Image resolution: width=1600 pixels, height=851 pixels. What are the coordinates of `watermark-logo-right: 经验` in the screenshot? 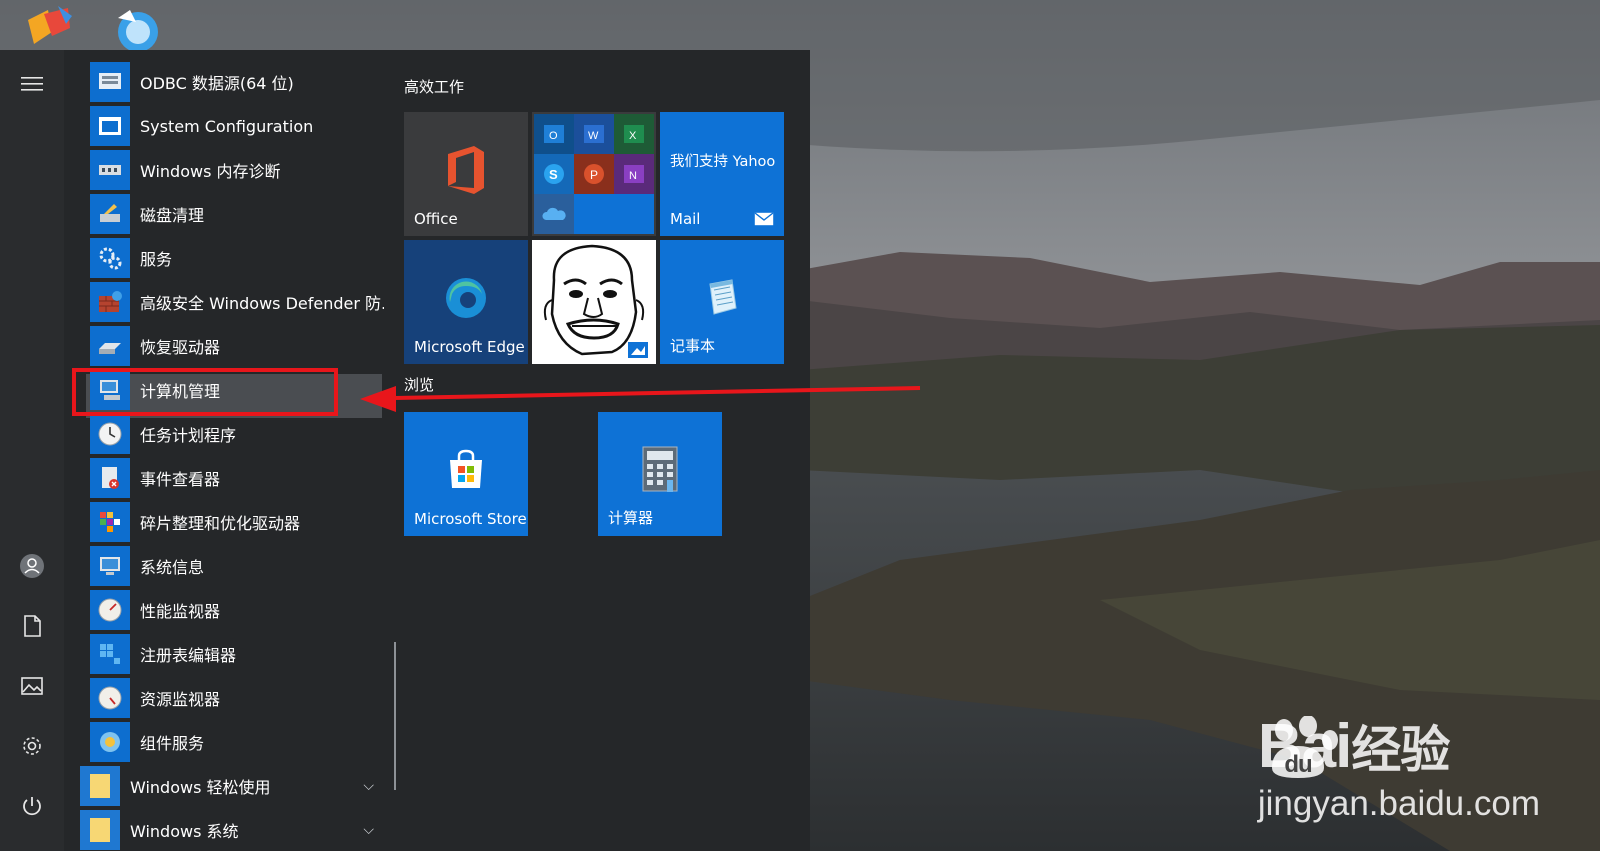 It's located at (1400, 750).